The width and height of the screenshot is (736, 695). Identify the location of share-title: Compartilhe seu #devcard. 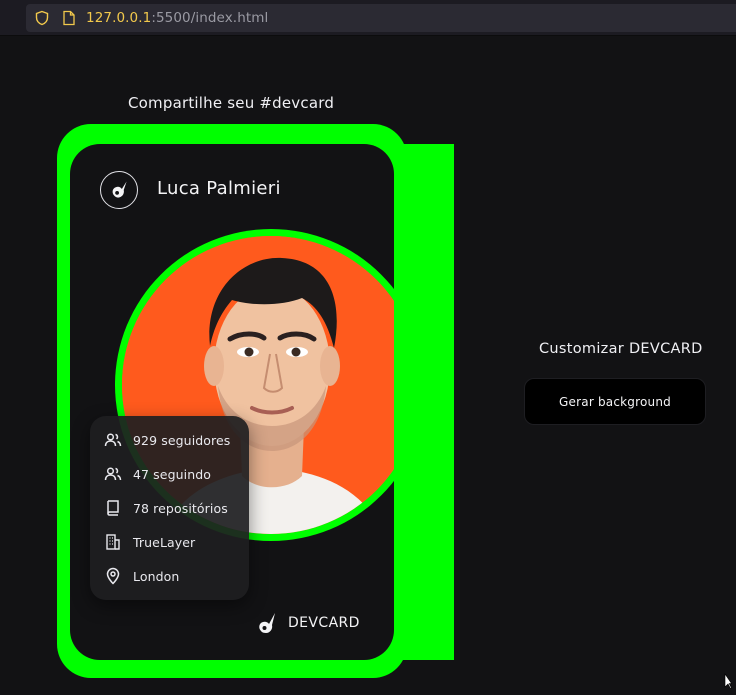
(231, 103).